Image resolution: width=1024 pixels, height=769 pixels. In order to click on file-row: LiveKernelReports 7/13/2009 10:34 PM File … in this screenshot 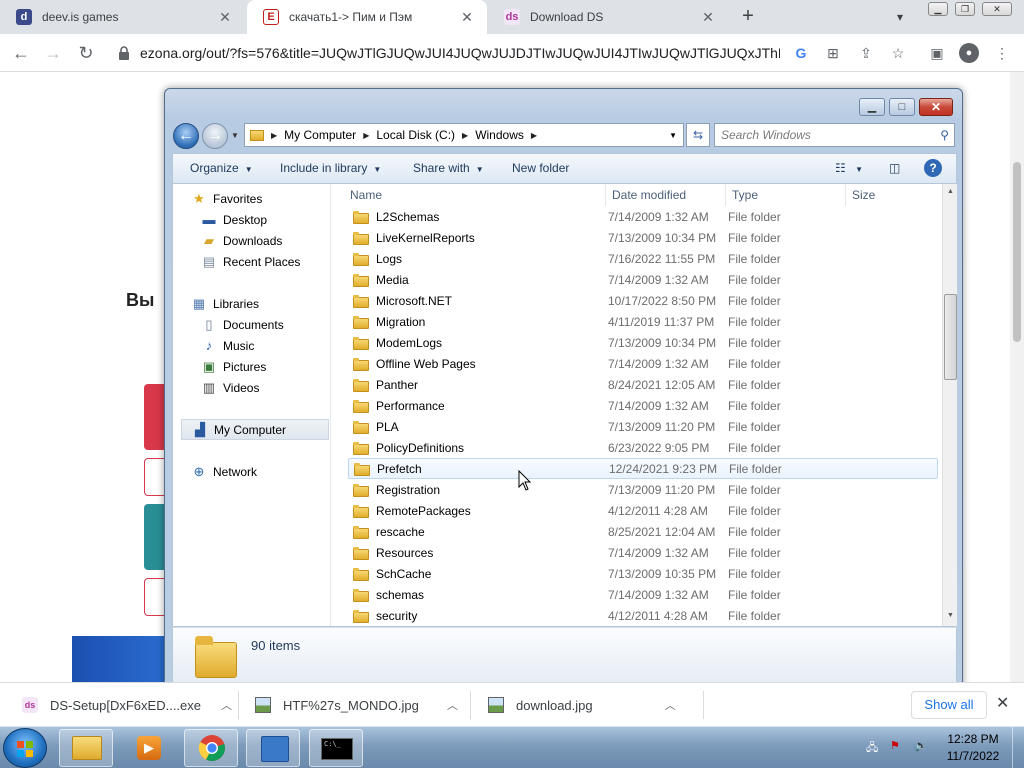, I will do `click(643, 237)`.